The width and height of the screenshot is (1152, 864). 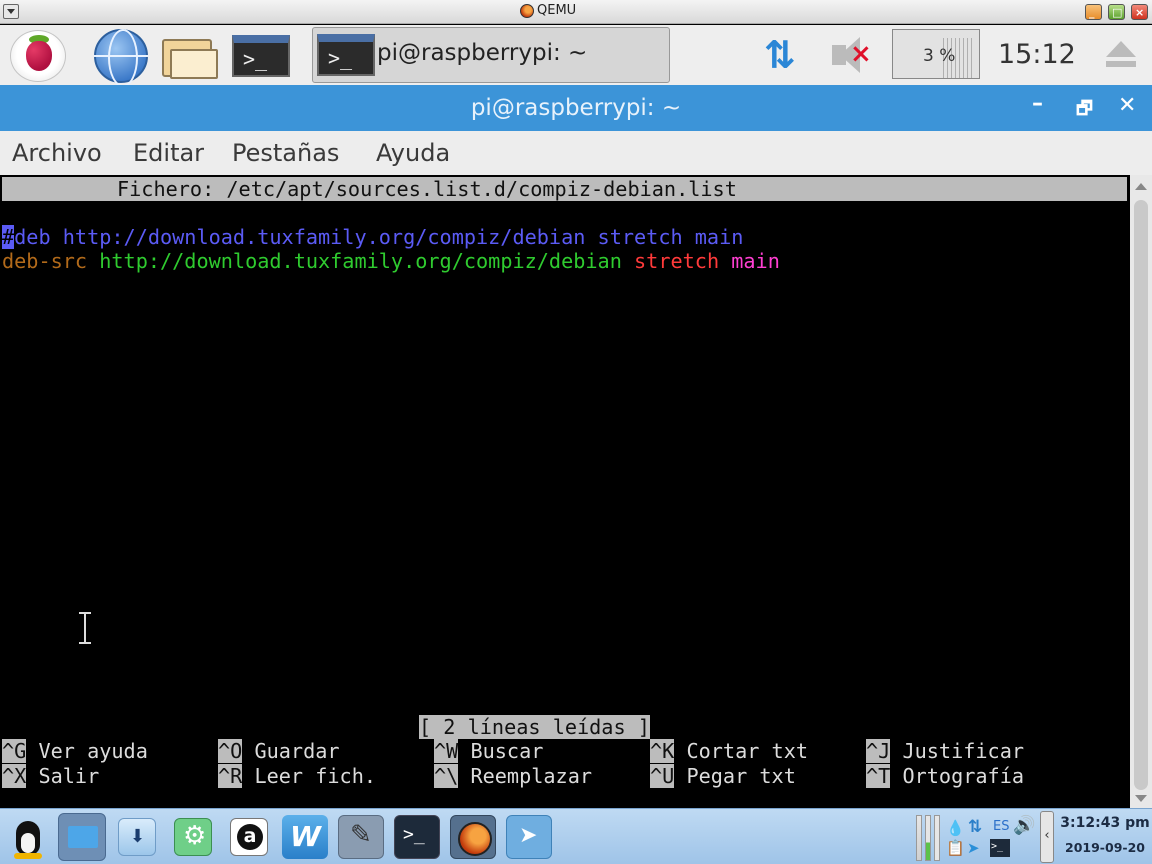 I want to click on taskbar-window-label: pi@raspberrypi: ~, so click(x=482, y=53).